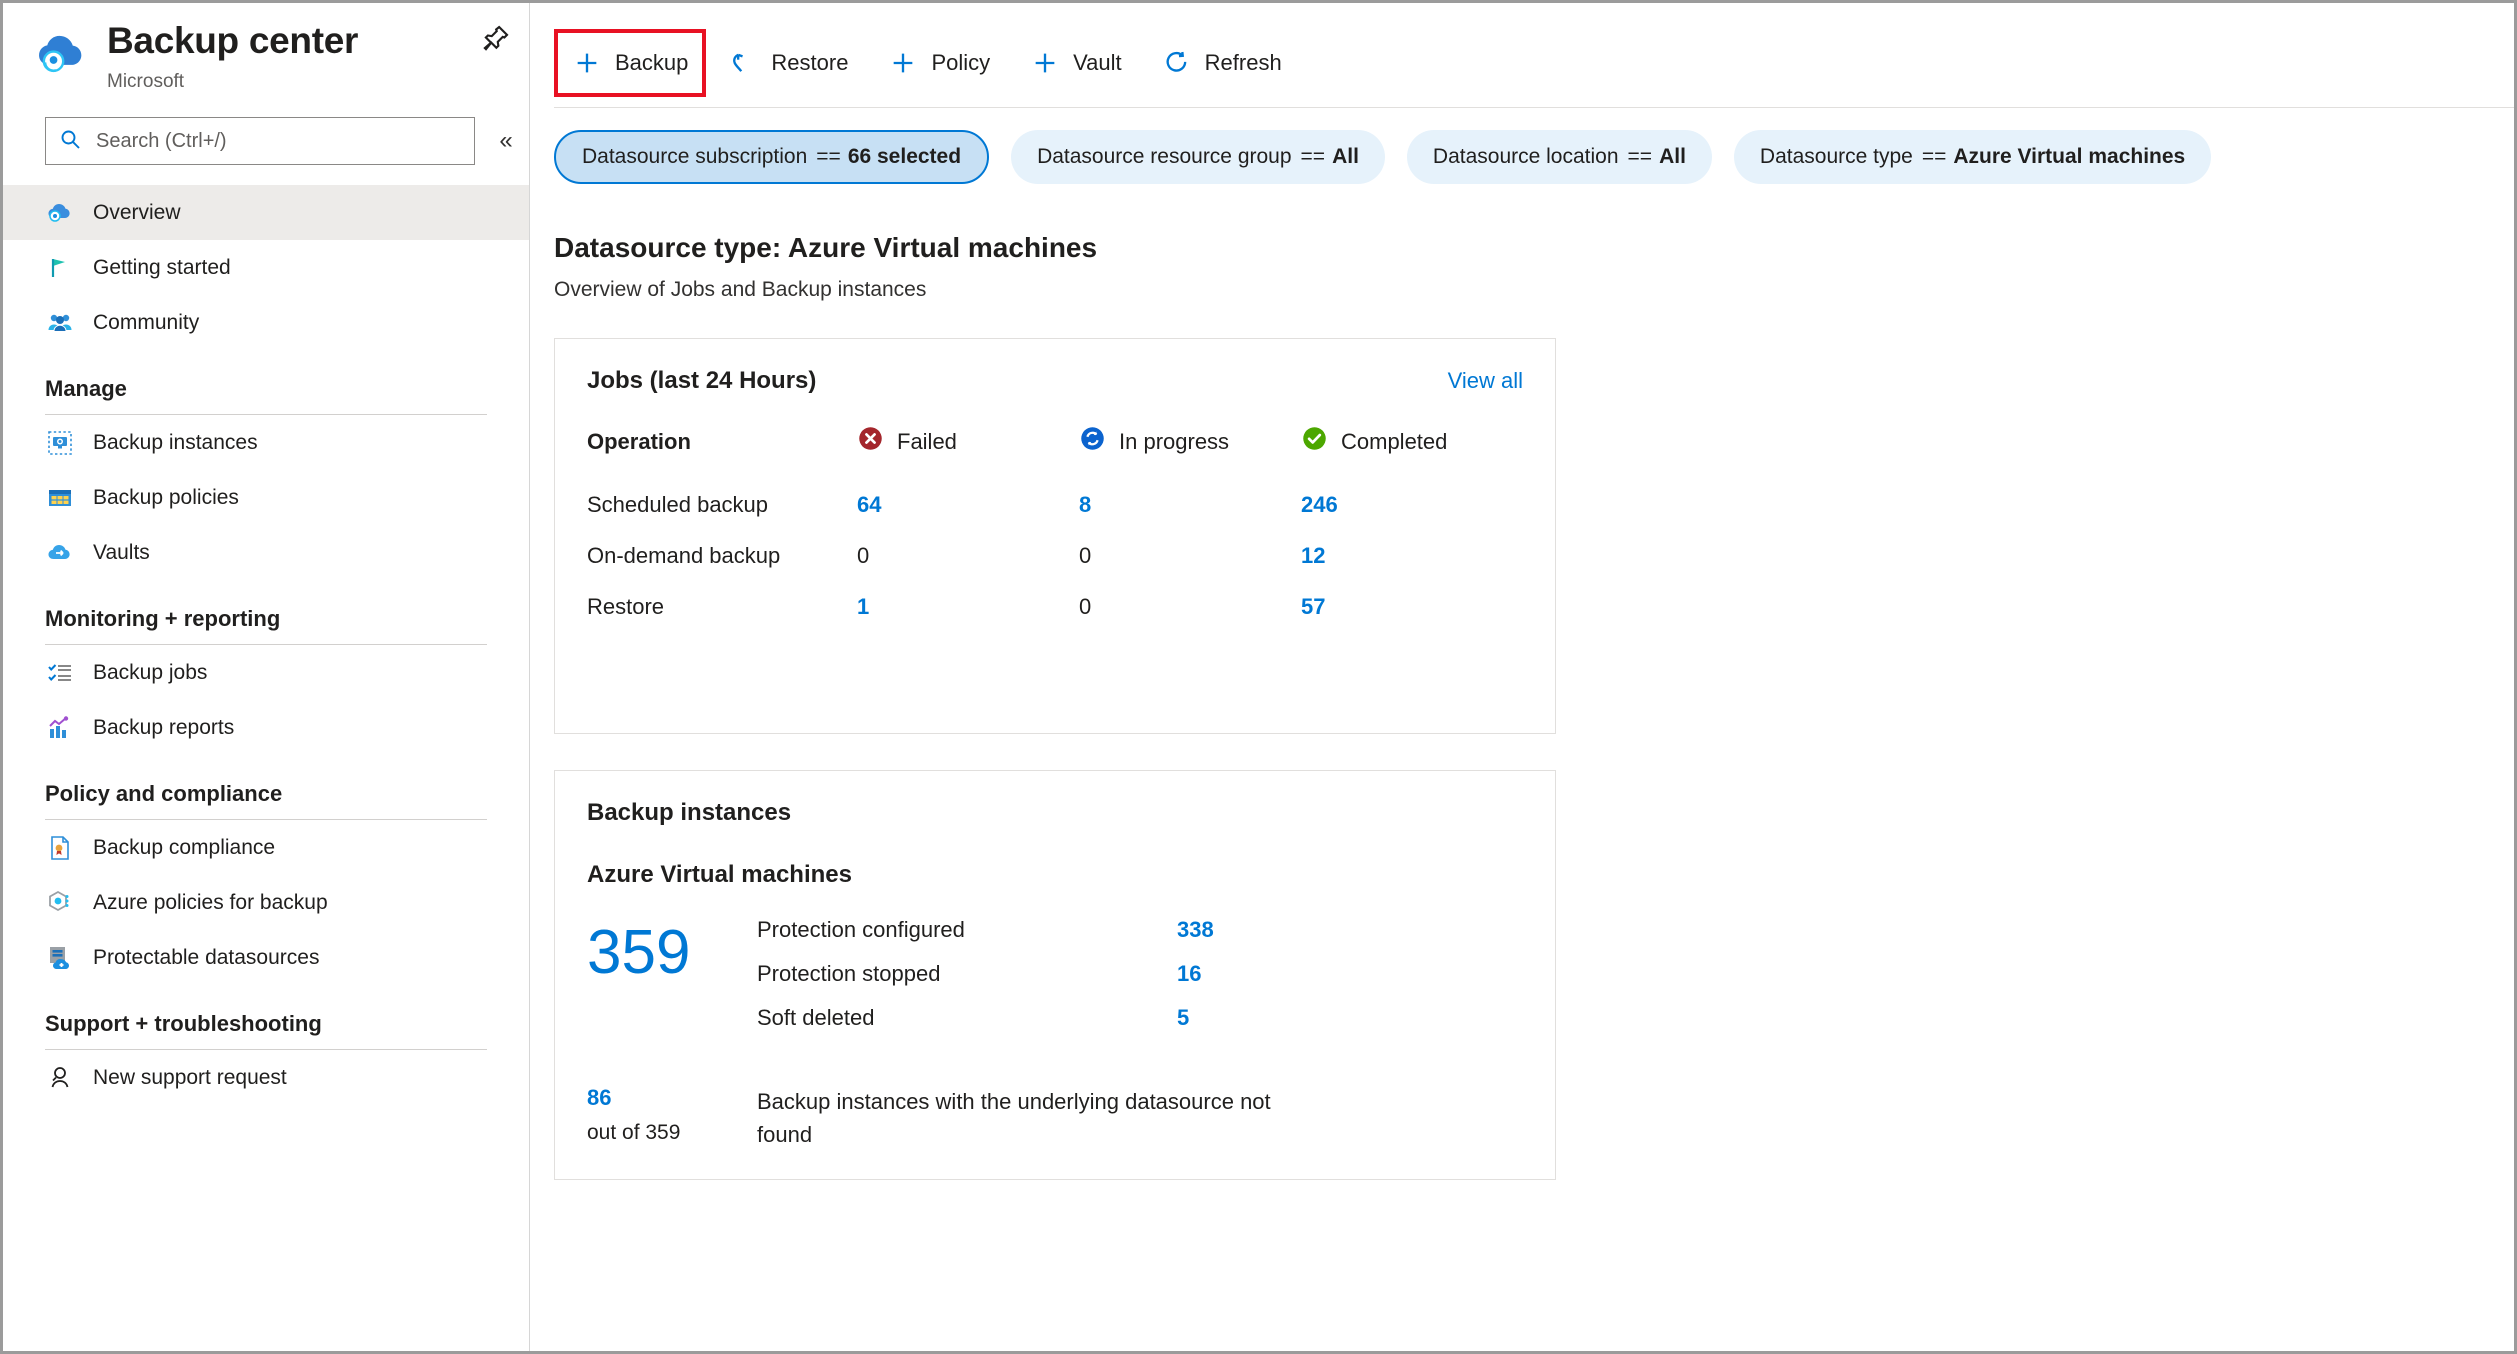  What do you see at coordinates (1085, 504) in the screenshot?
I see `value-link: 8` at bounding box center [1085, 504].